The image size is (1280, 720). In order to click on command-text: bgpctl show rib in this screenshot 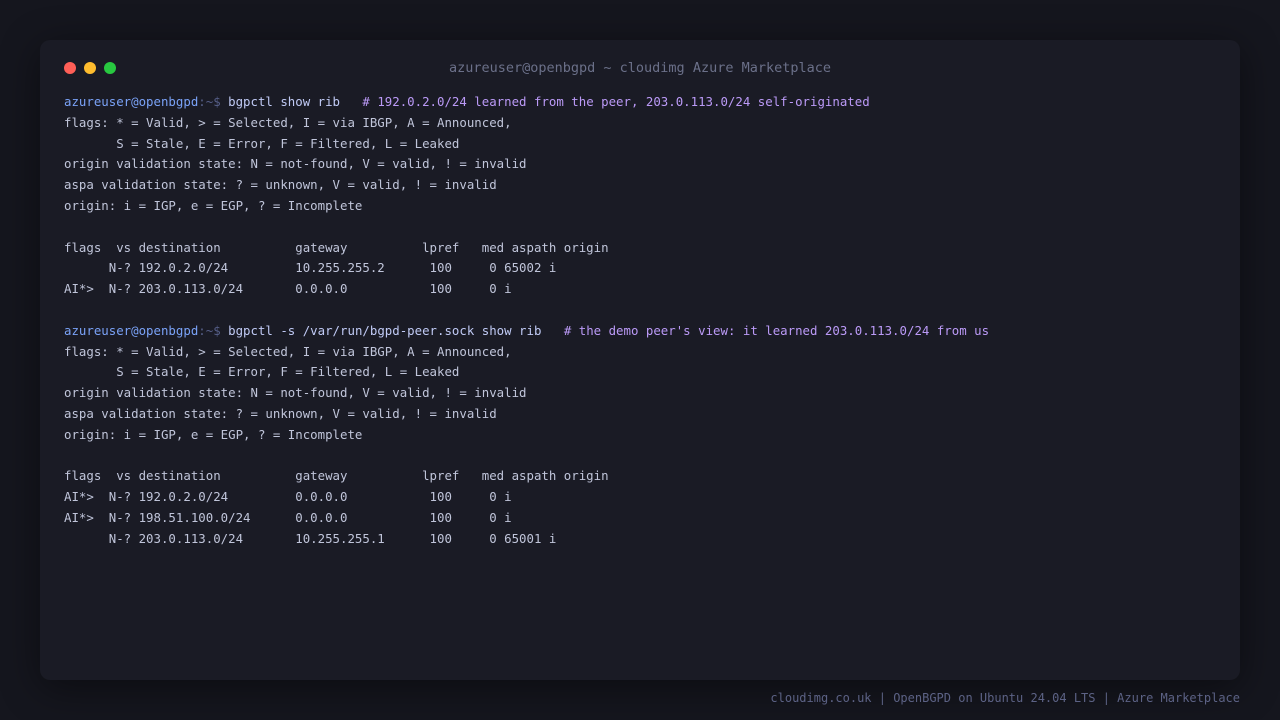, I will do `click(295, 101)`.